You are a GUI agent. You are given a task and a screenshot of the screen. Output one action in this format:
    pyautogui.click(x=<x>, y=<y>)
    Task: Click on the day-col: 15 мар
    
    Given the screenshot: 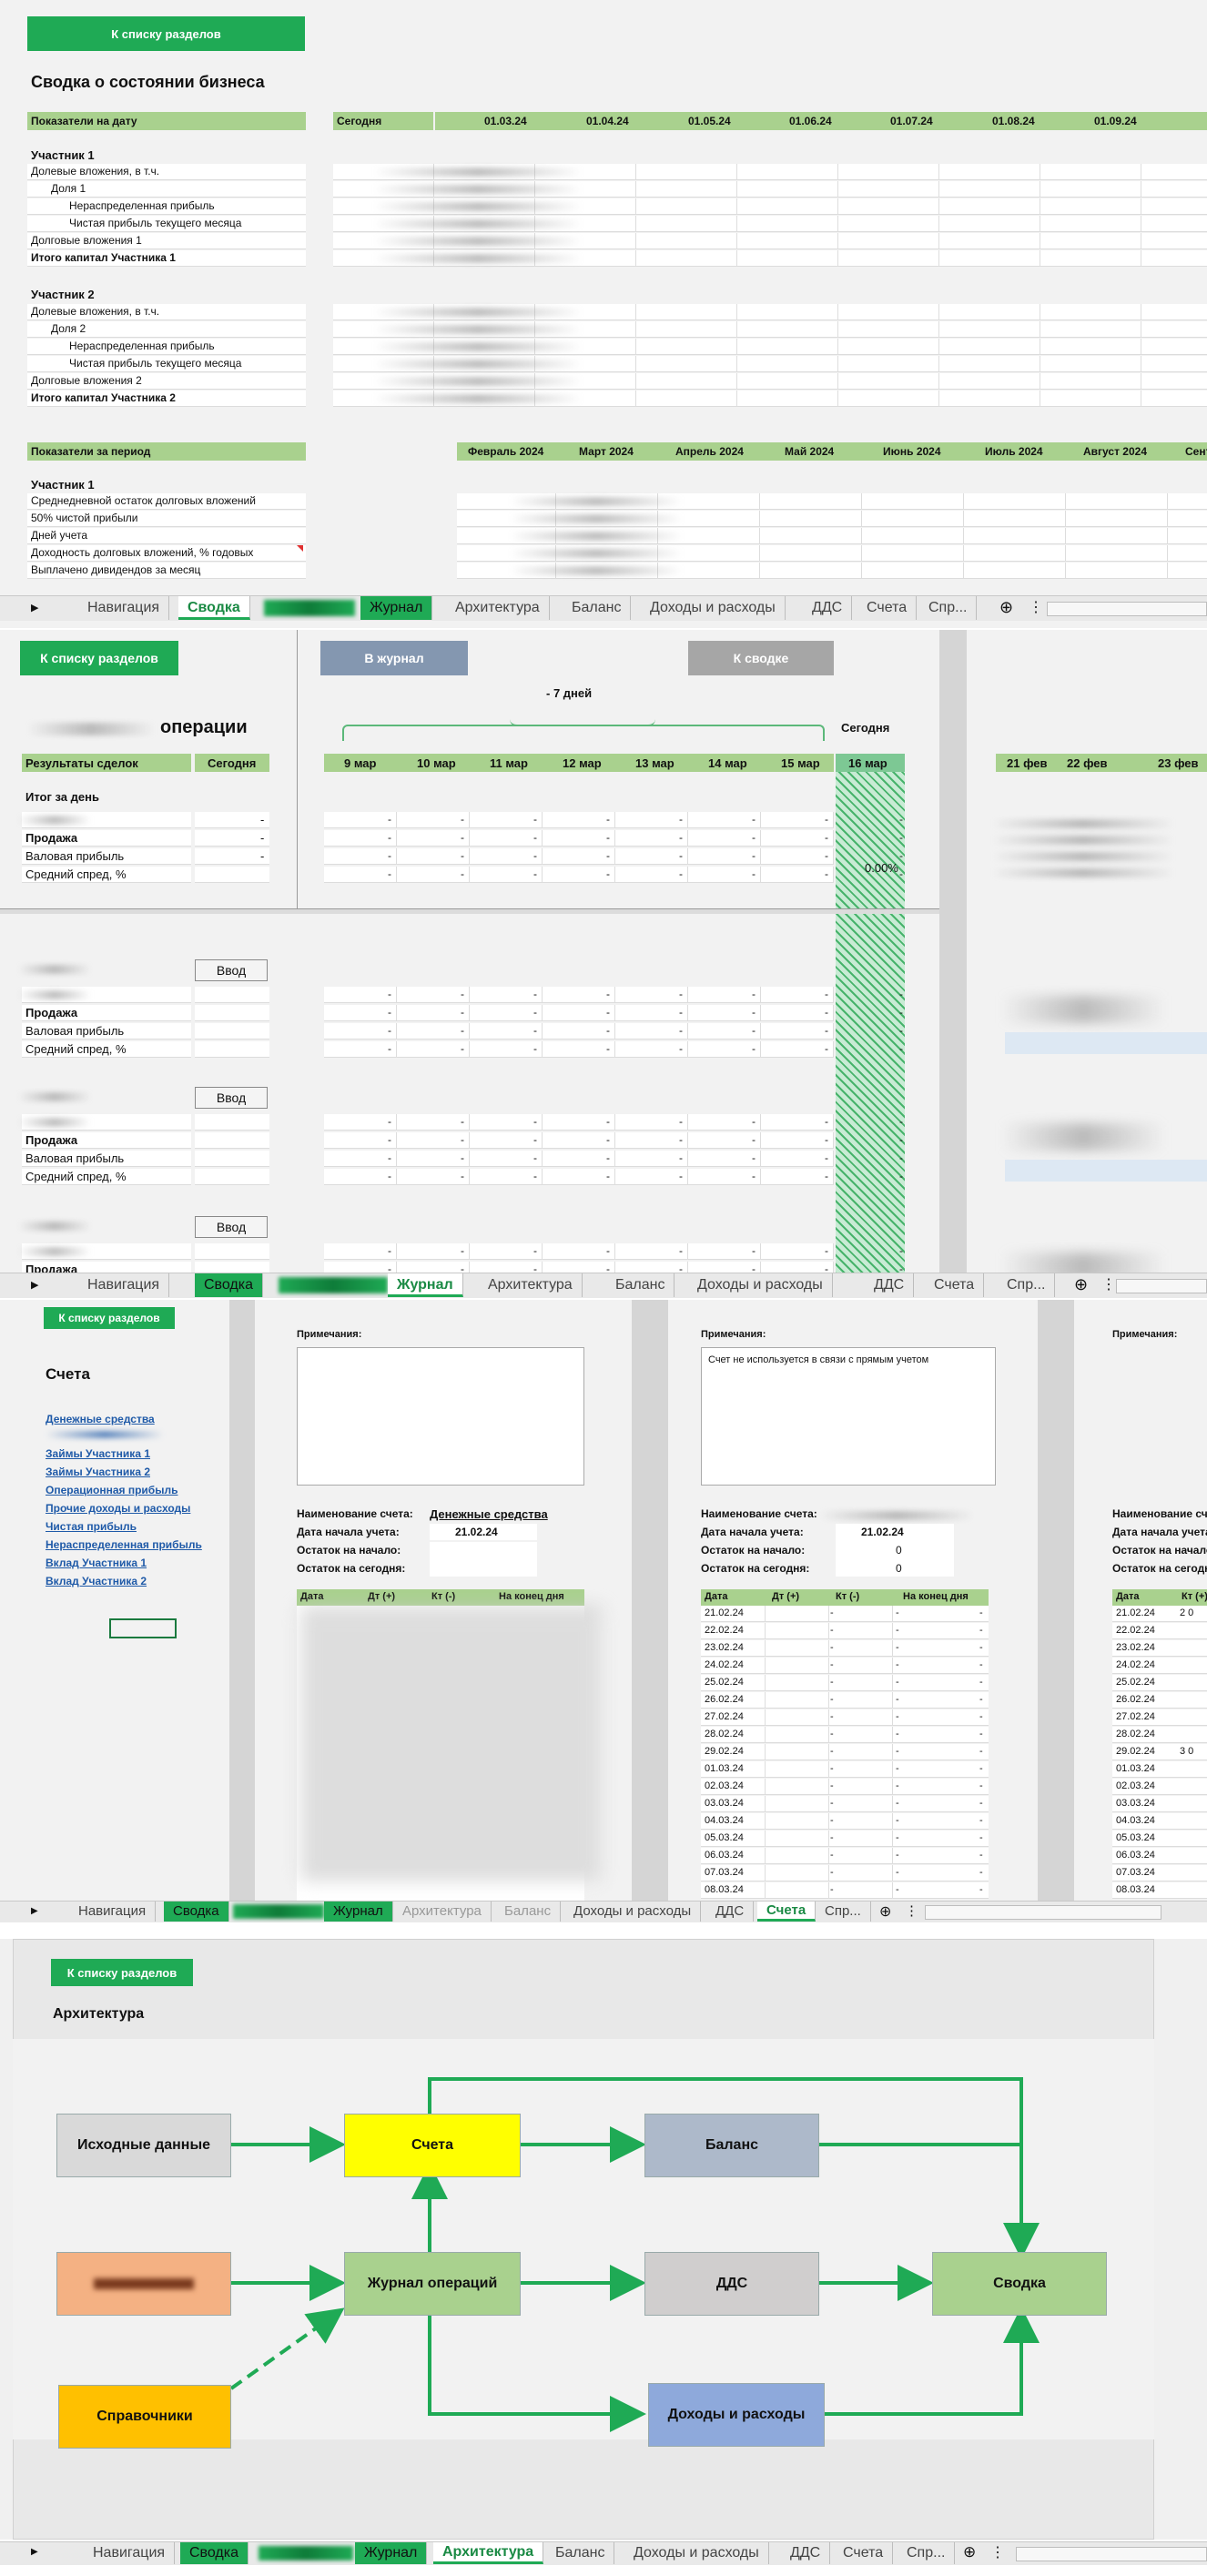 What is the action you would take?
    pyautogui.click(x=801, y=763)
    